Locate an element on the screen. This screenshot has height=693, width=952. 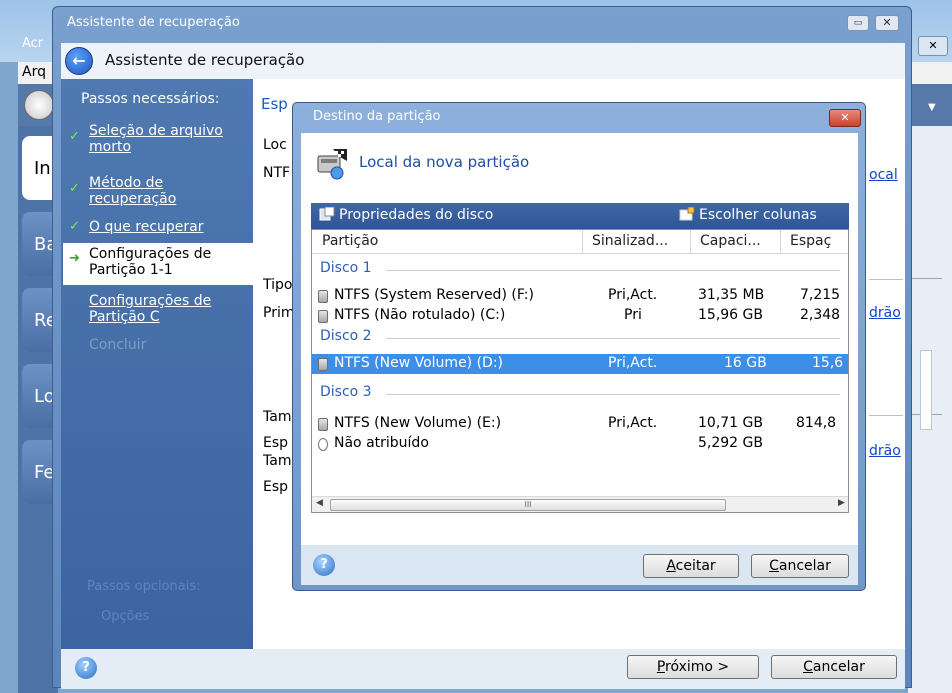
content-label: Tipo is located at coordinates (278, 285).